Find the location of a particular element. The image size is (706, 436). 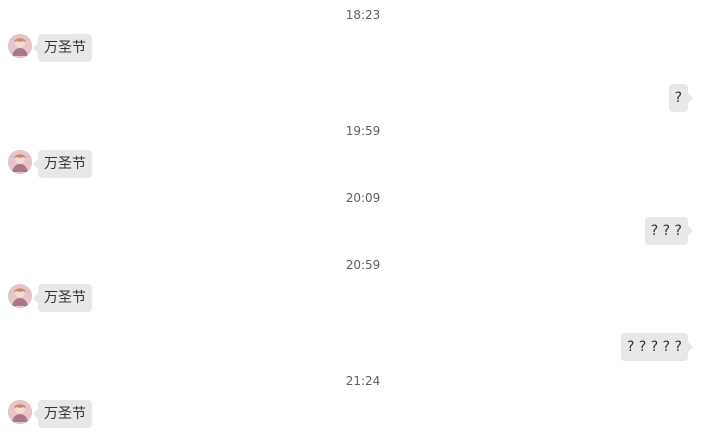

timestamp: 19:59 is located at coordinates (363, 131).